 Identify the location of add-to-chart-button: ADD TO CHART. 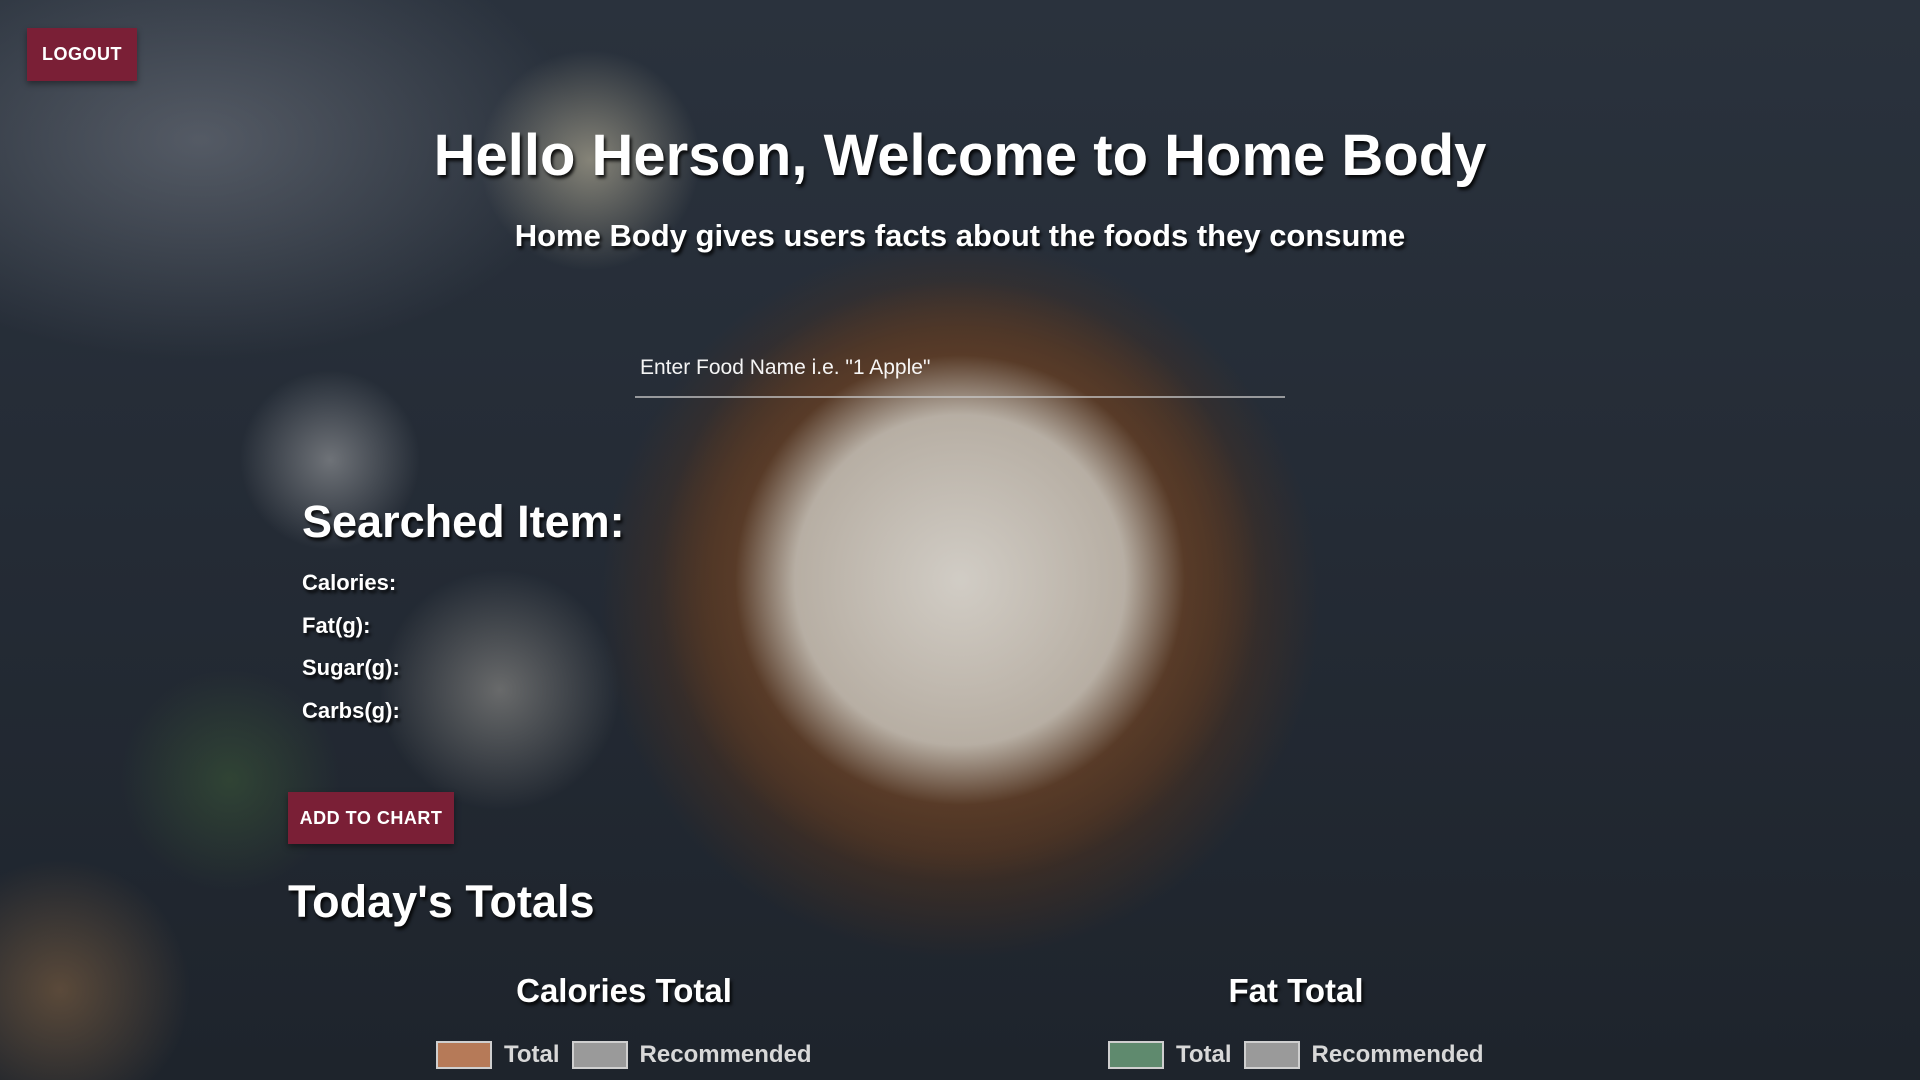
(371, 818).